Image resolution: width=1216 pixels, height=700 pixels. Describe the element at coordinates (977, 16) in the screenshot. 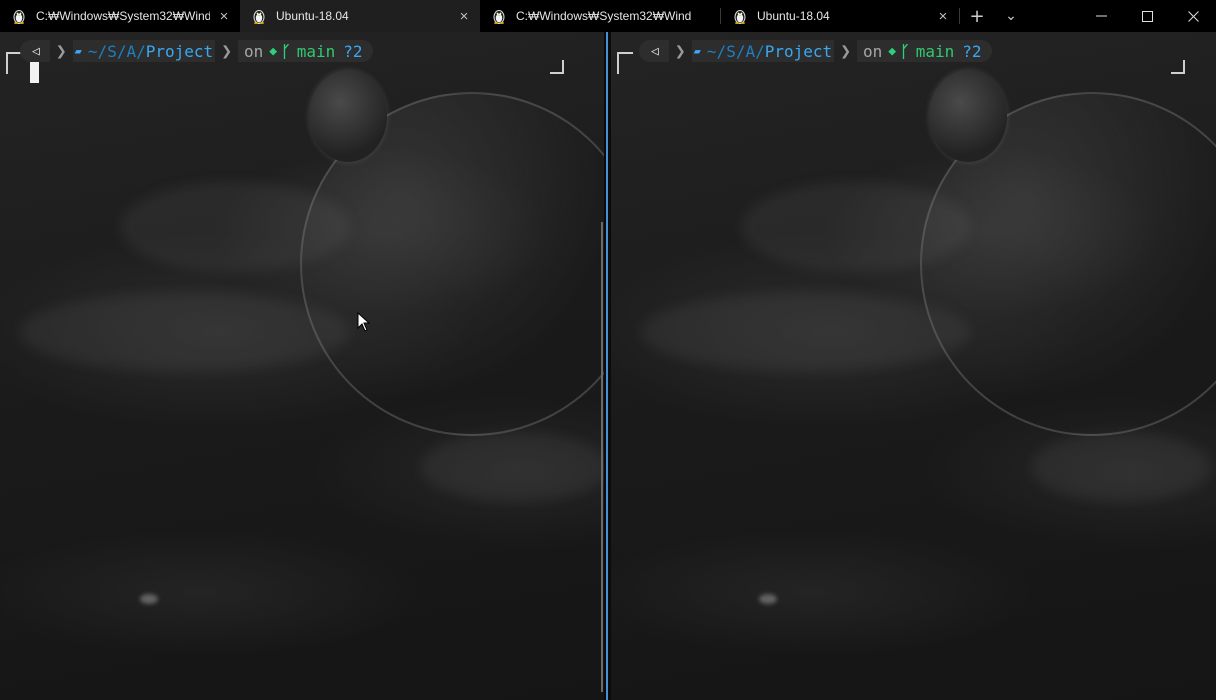

I see `new-tab-button: +` at that location.